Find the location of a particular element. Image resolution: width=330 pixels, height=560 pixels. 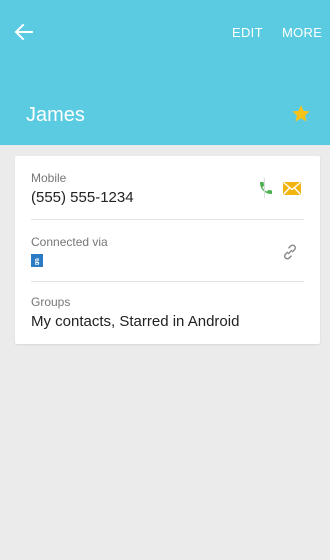

arrow-left-icon is located at coordinates (23, 32).